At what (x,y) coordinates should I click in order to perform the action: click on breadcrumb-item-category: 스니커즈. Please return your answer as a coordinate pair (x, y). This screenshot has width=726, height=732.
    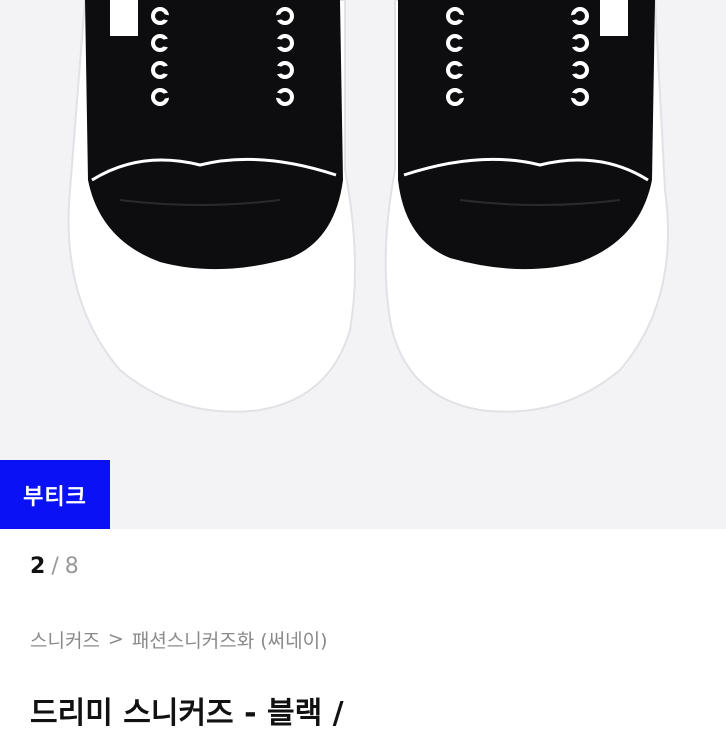
    Looking at the image, I should click on (65, 639).